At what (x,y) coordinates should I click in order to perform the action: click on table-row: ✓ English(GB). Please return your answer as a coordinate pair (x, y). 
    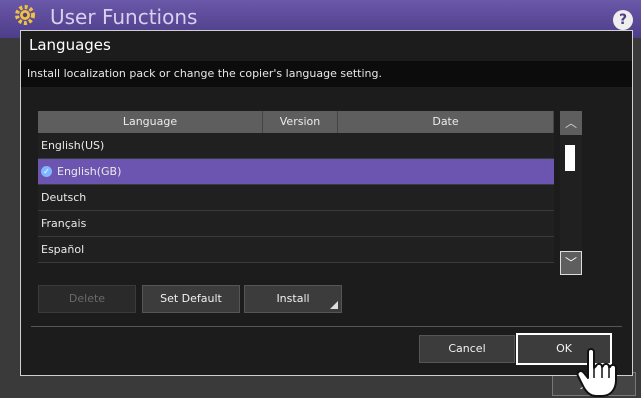
    Looking at the image, I should click on (296, 172).